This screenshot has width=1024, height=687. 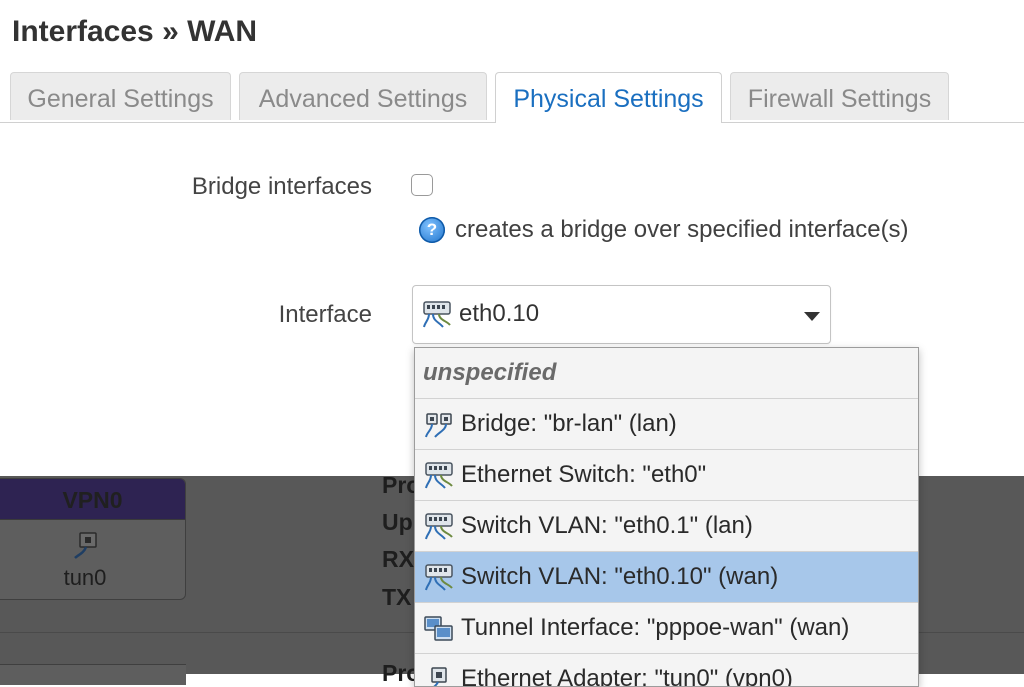 What do you see at coordinates (620, 576) in the screenshot?
I see `dropdown-option-label: Switch VLAN: "eth0.10" (wan)` at bounding box center [620, 576].